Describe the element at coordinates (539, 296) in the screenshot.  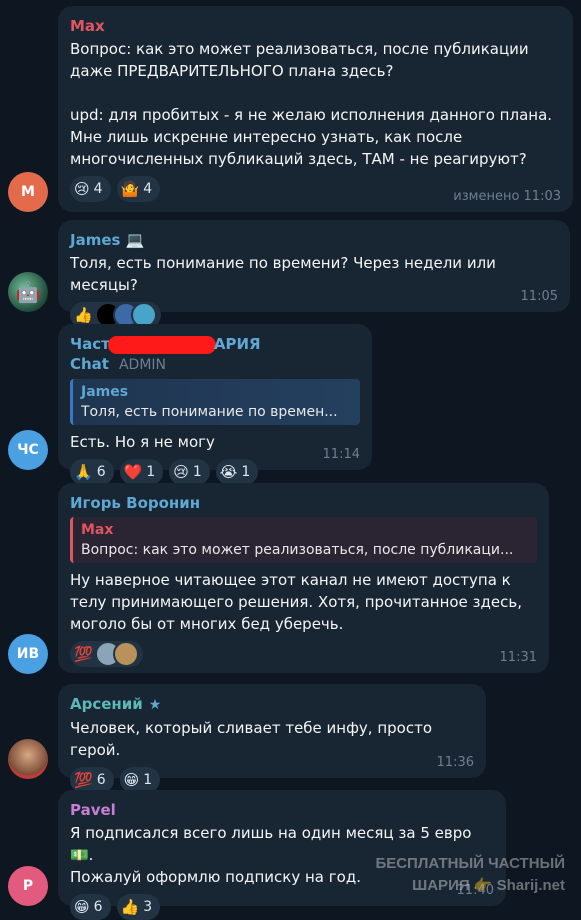
I see `message-time: 11:05` at that location.